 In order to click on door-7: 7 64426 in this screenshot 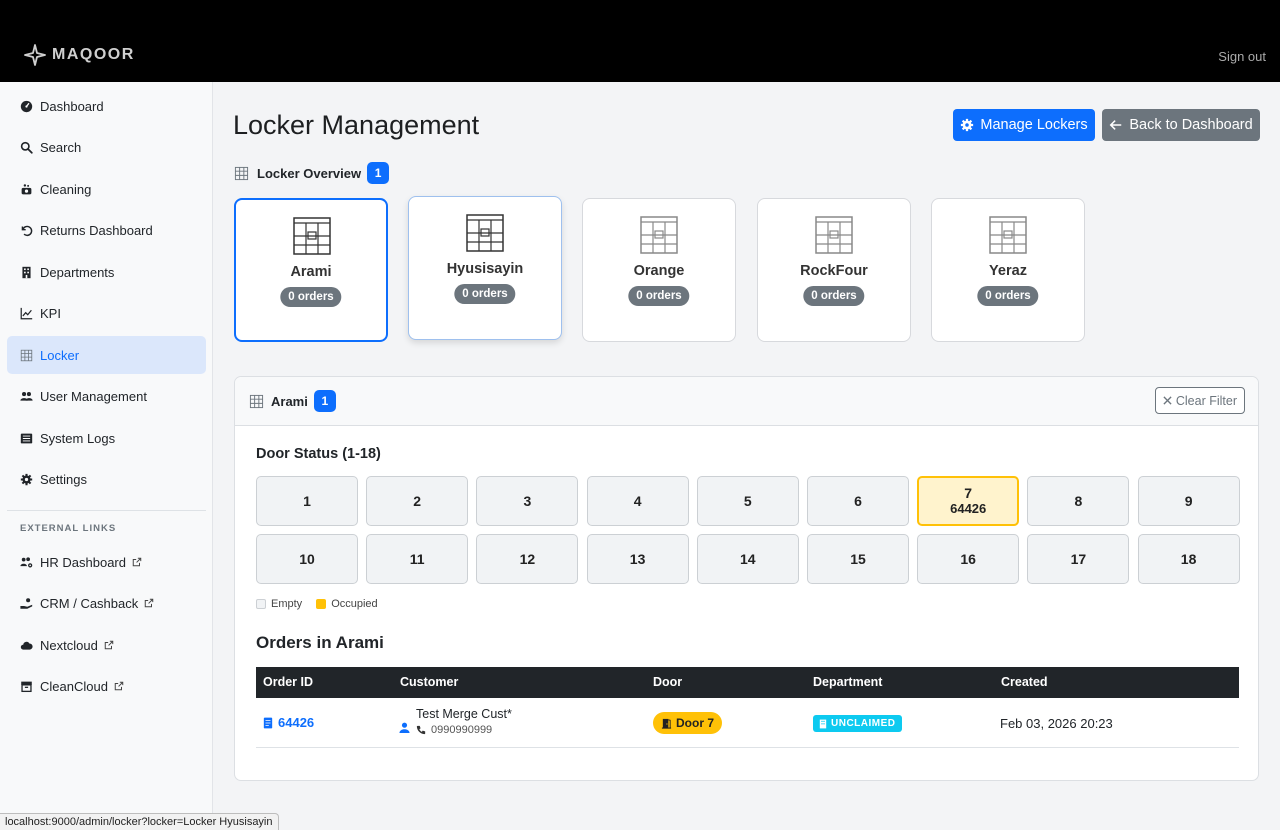, I will do `click(968, 501)`.